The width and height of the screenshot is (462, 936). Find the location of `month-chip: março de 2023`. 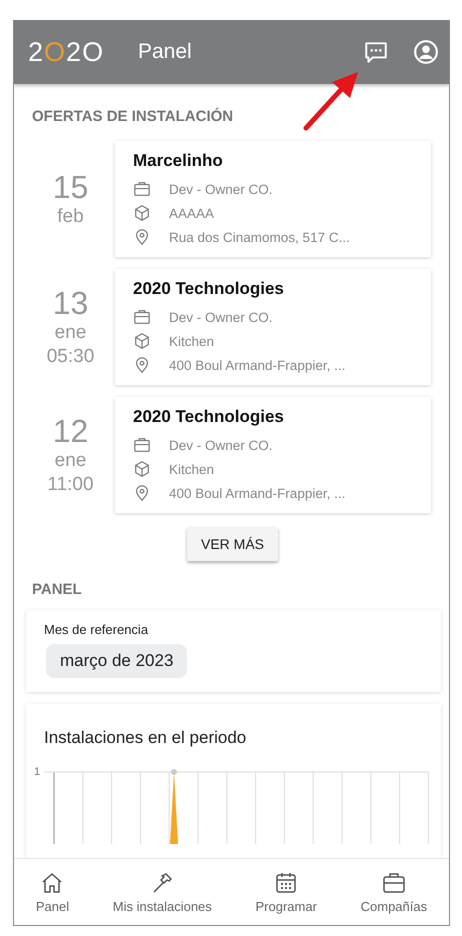

month-chip: março de 2023 is located at coordinates (117, 661).